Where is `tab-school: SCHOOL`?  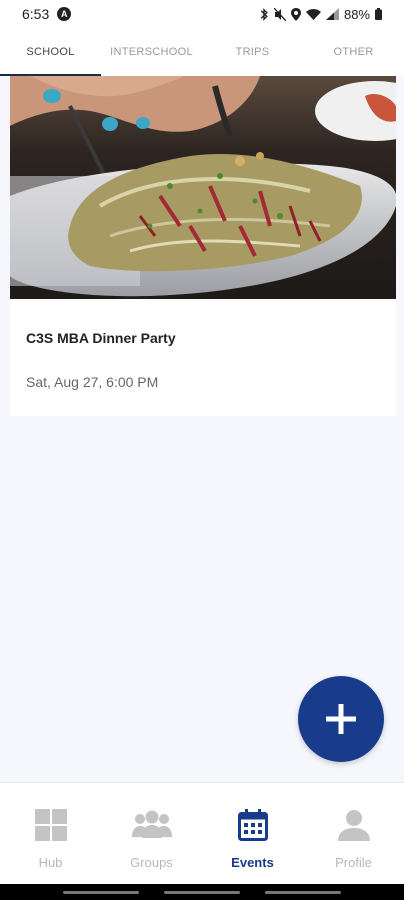 tab-school: SCHOOL is located at coordinates (50, 52).